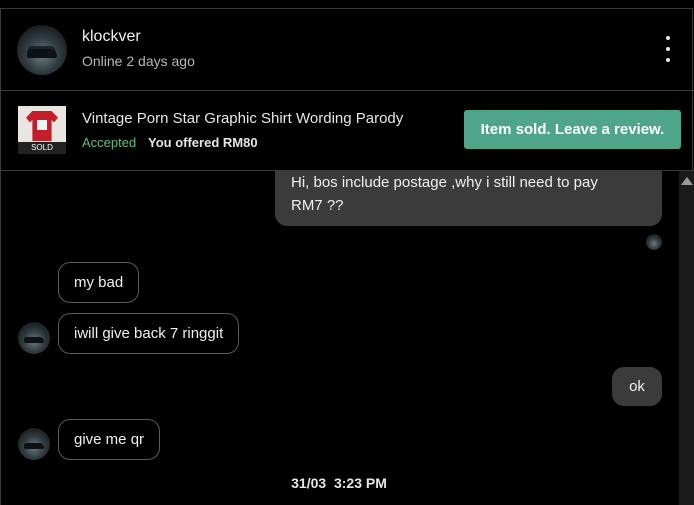  Describe the element at coordinates (109, 439) in the screenshot. I see `message-bubble-incoming: give me qr` at that location.